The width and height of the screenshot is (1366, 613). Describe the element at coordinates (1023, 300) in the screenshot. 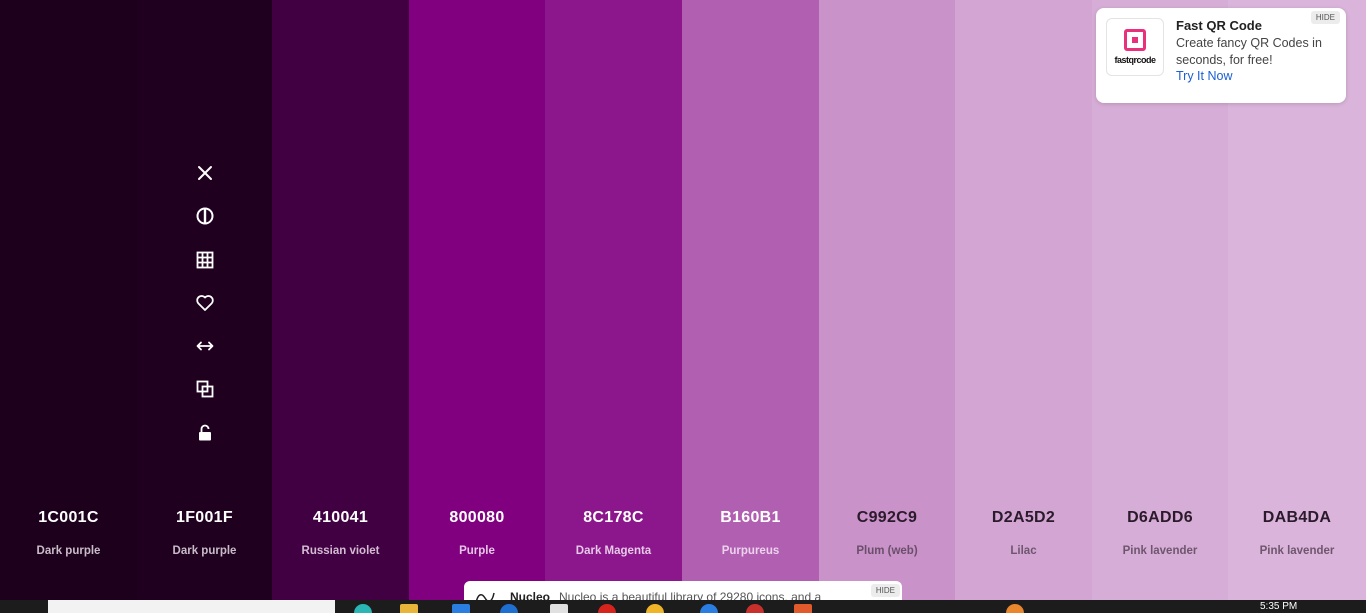

I see `color-swatch: D2A5D2 Lilac` at that location.